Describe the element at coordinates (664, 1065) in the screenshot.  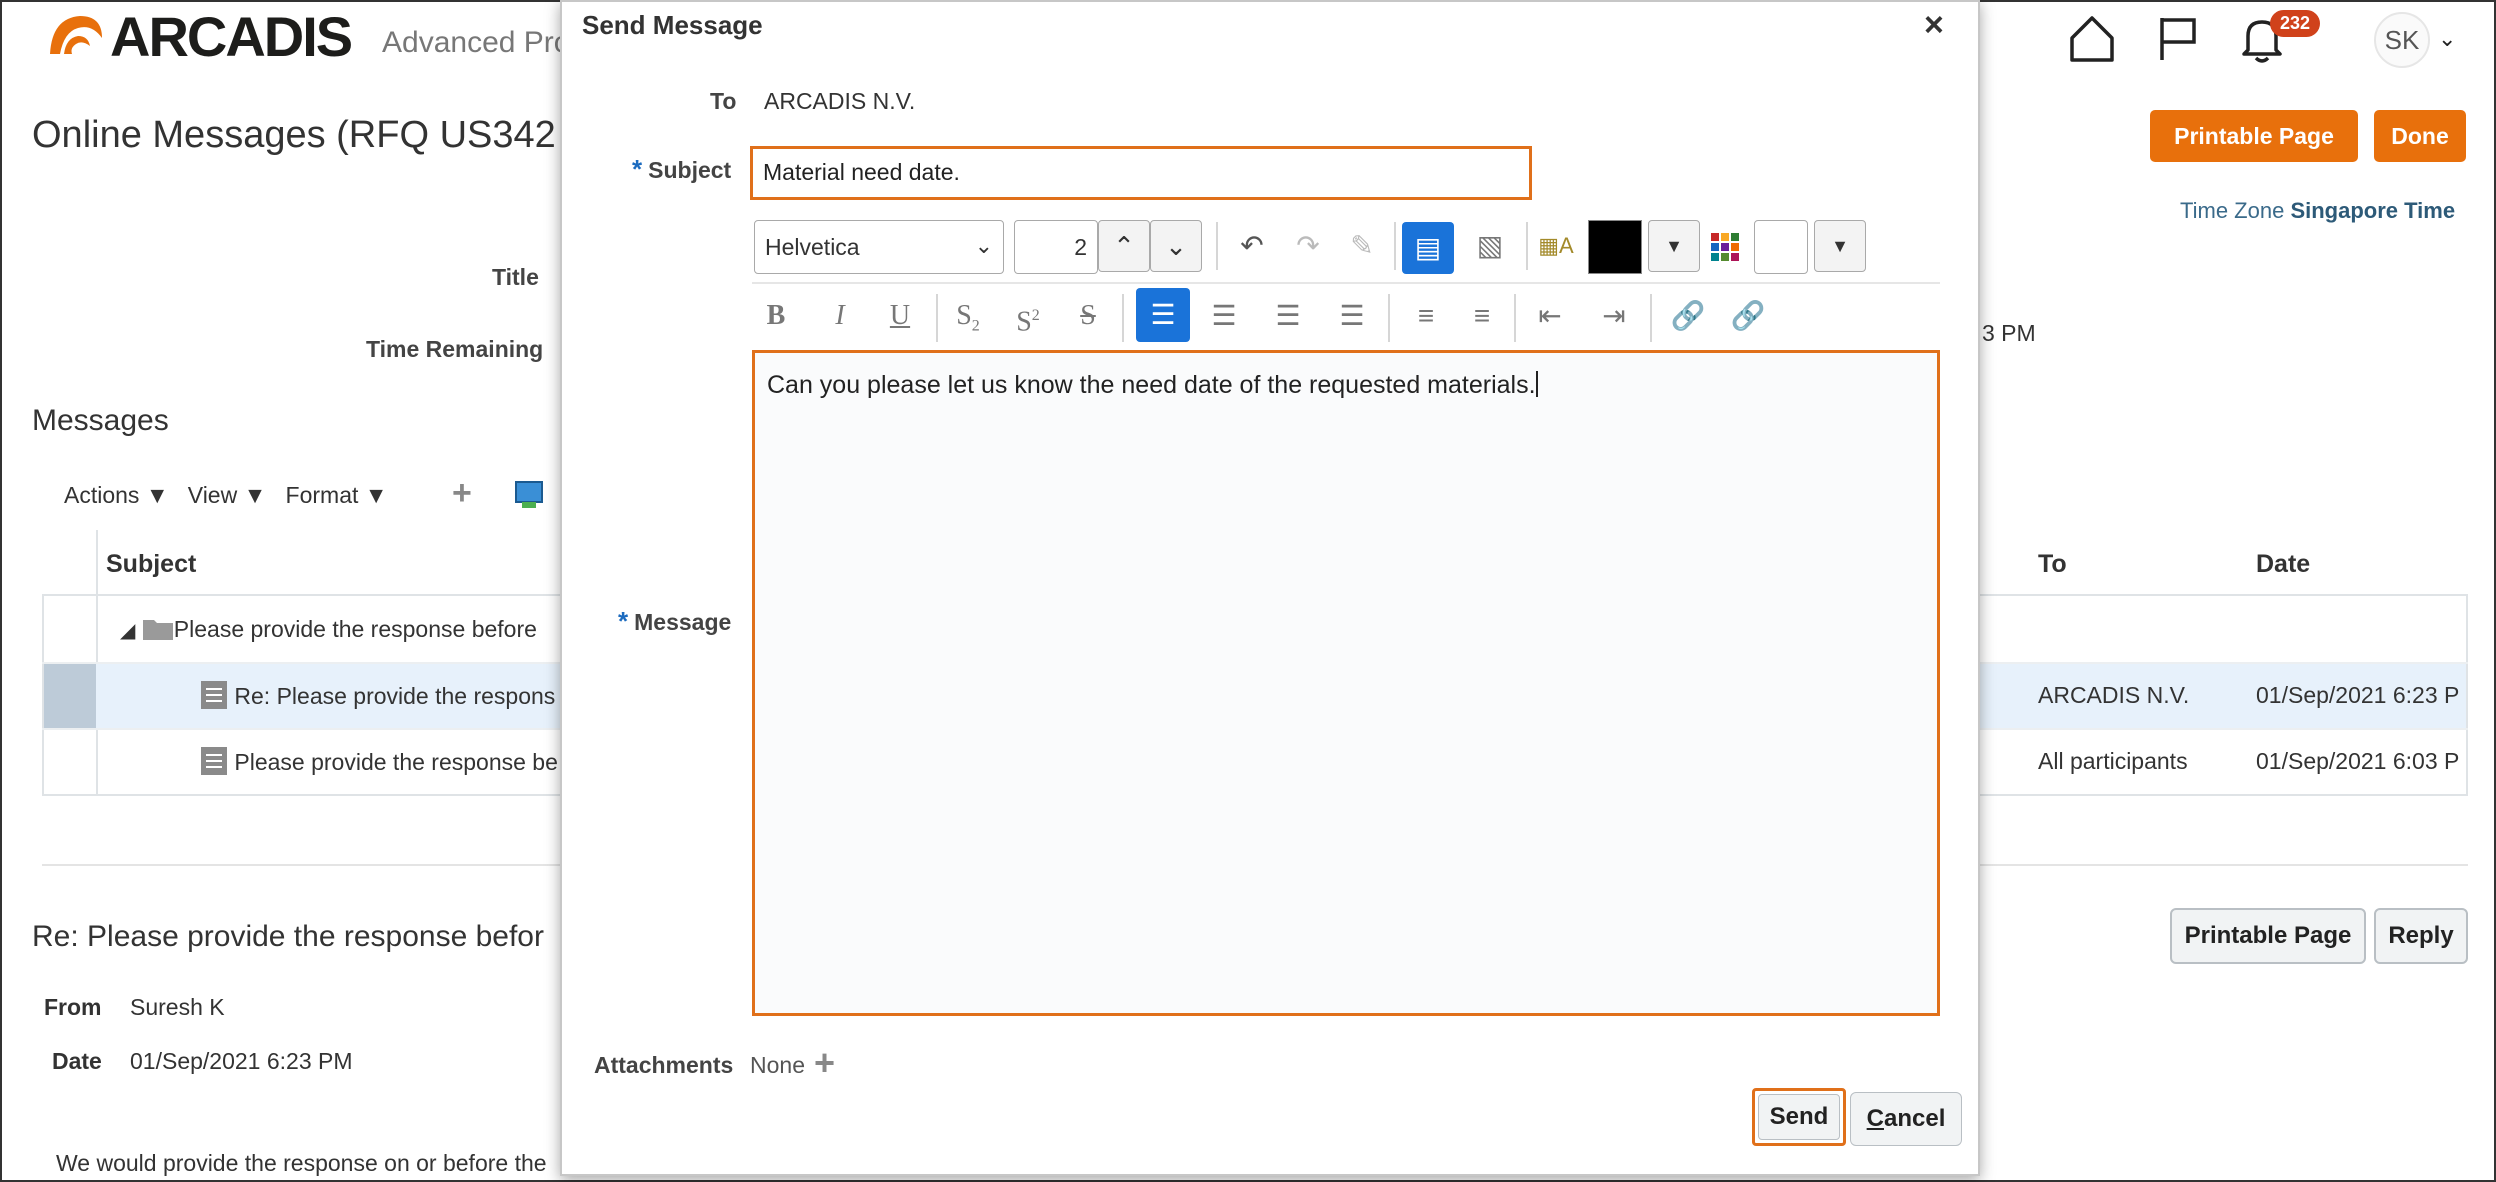
I see `attachments-label: Attachments` at that location.